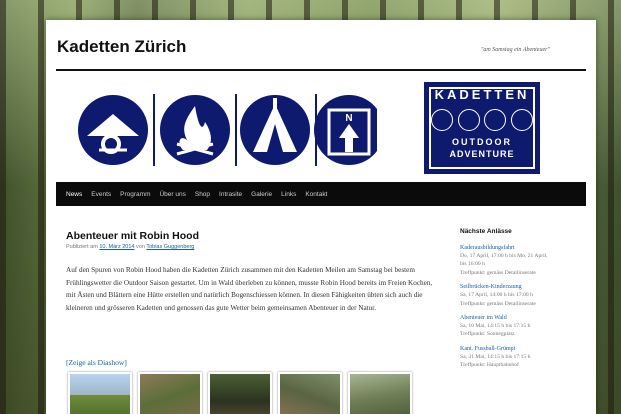 The image size is (621, 414). Describe the element at coordinates (74, 194) in the screenshot. I see `nav-news: News` at that location.